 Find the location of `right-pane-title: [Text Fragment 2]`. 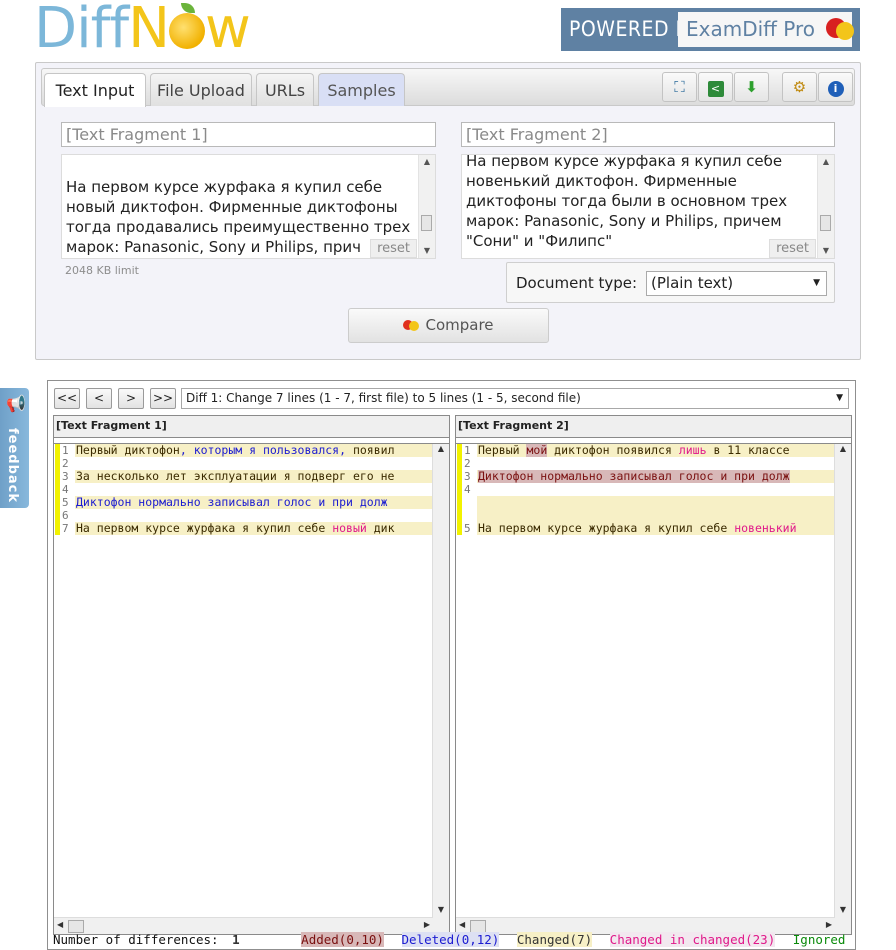

right-pane-title: [Text Fragment 2] is located at coordinates (653, 427).